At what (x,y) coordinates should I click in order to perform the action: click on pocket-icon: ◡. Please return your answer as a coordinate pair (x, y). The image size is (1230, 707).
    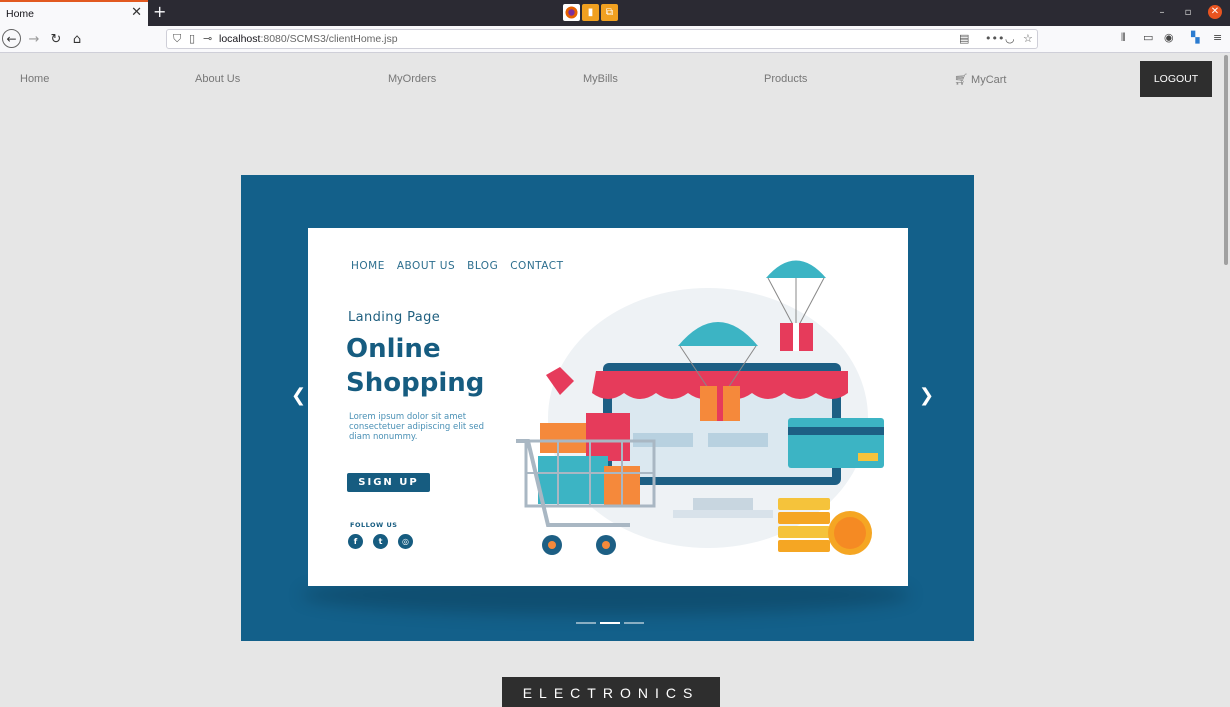
    Looking at the image, I should click on (1010, 38).